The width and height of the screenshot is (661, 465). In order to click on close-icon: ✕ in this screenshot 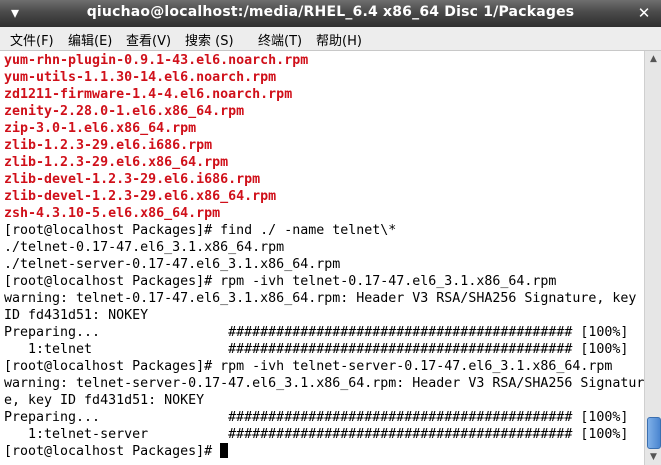, I will do `click(644, 13)`.